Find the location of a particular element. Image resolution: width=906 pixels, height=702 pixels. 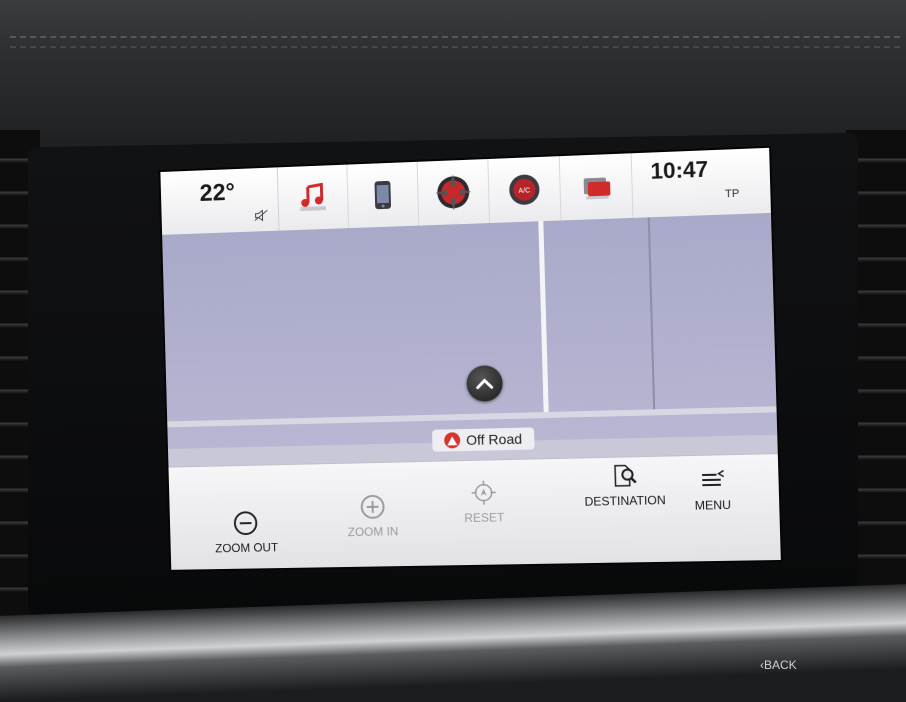

music-note-icon is located at coordinates (313, 197).